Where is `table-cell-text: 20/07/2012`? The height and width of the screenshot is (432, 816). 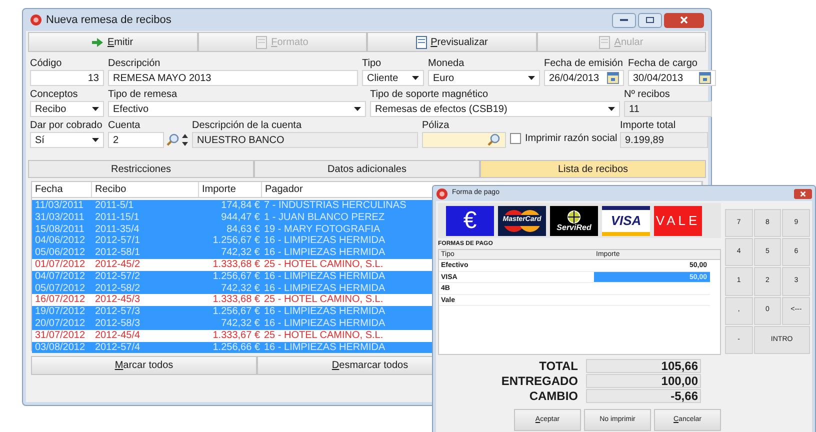 table-cell-text: 20/07/2012 is located at coordinates (60, 324).